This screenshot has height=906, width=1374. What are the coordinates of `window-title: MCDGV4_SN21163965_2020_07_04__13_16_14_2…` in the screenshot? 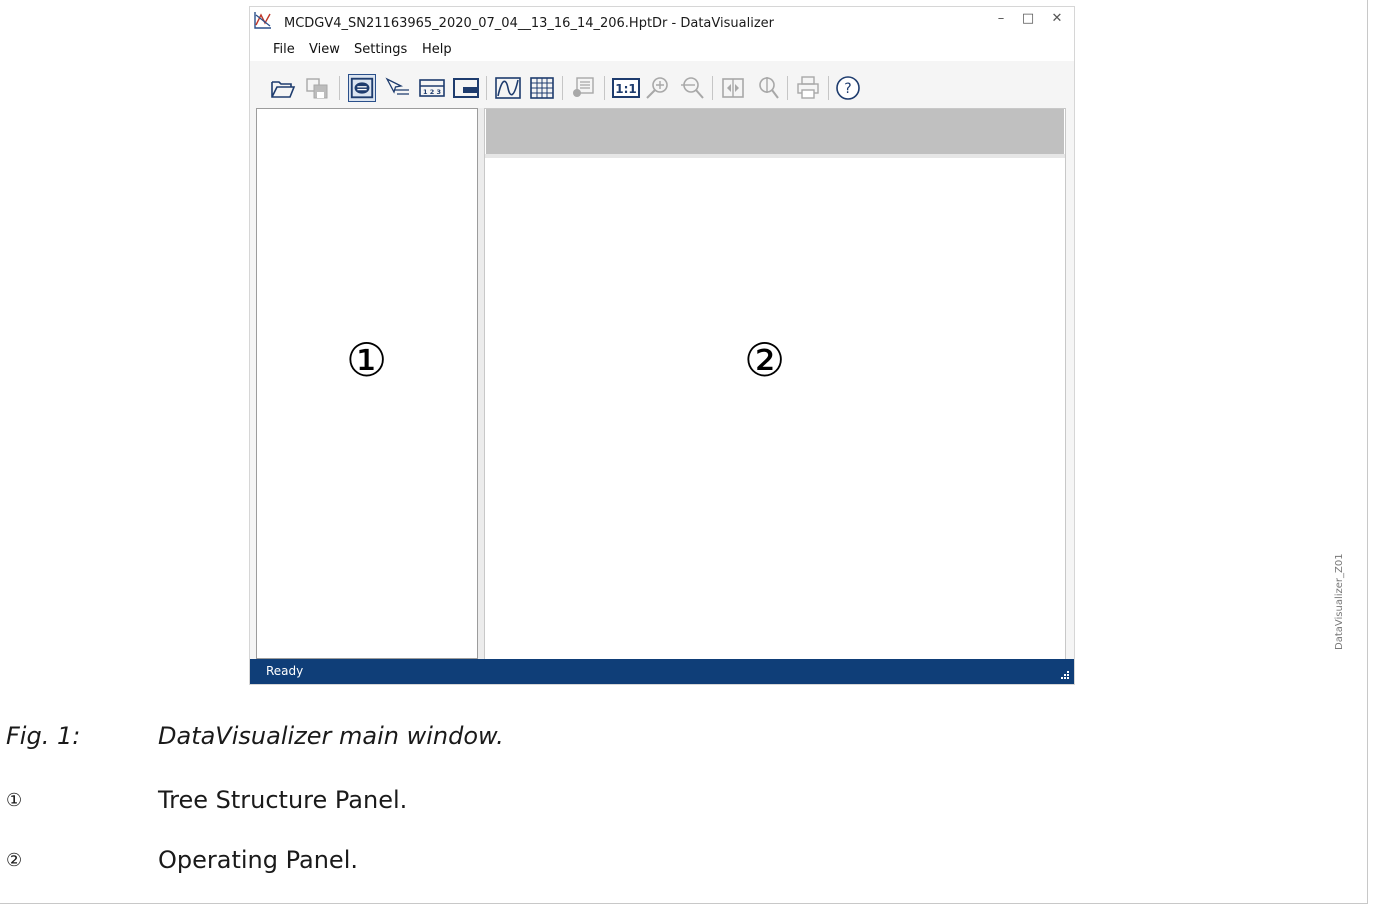 It's located at (529, 23).